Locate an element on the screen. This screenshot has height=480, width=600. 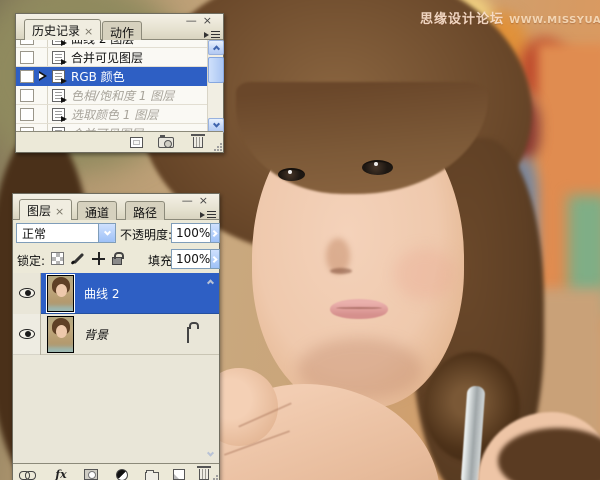
tab-history: 历史记录 × is located at coordinates (63, 29).